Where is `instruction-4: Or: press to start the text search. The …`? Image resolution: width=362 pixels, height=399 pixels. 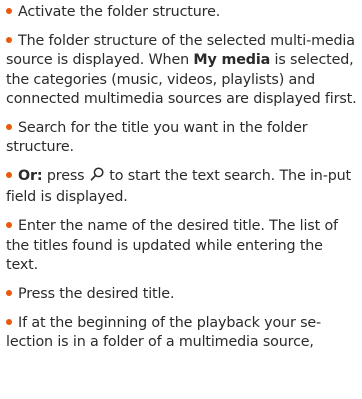
instruction-4: Or: press to start the text search. The … is located at coordinates (184, 187).